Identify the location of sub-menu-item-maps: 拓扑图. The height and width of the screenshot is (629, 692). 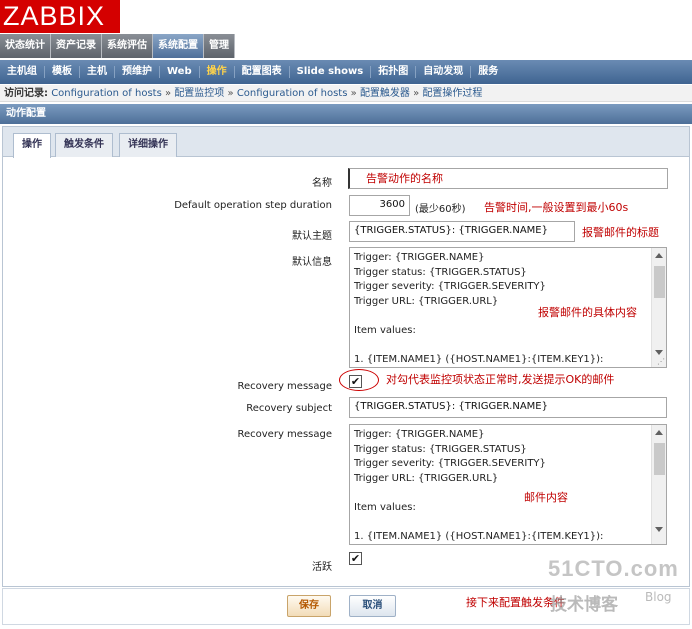
(392, 72).